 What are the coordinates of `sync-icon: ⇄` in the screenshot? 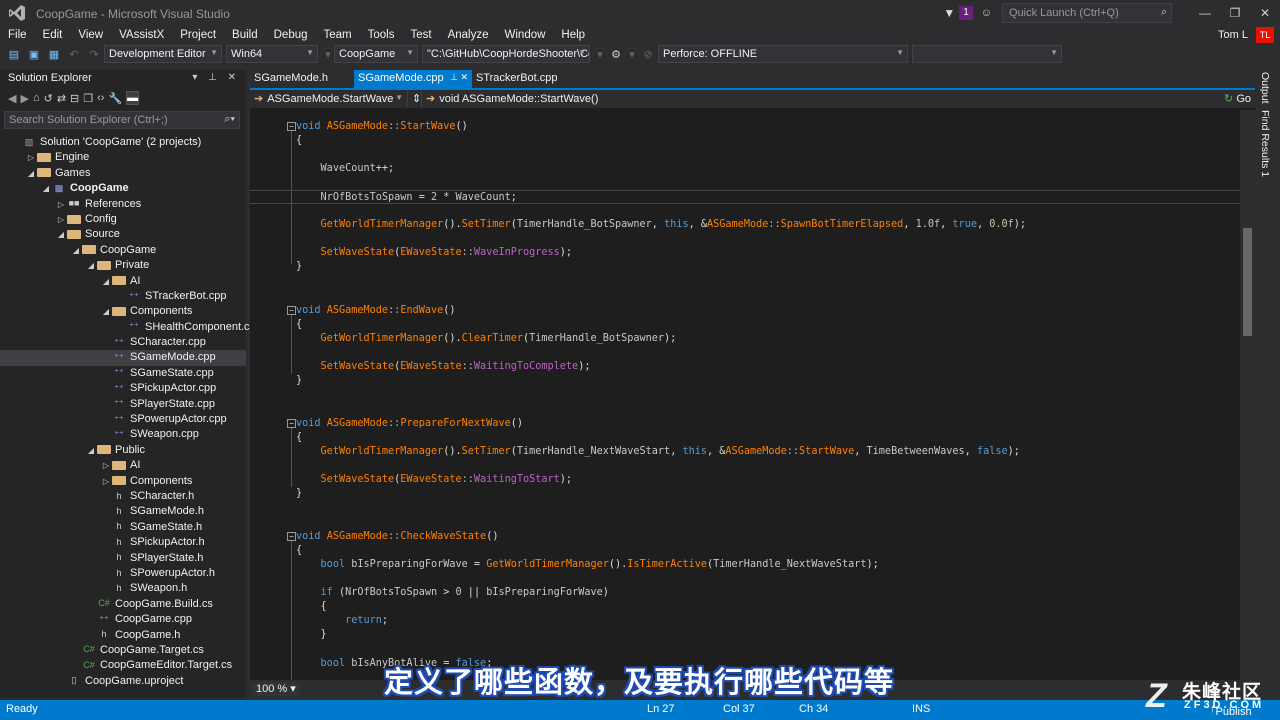 It's located at (61, 98).